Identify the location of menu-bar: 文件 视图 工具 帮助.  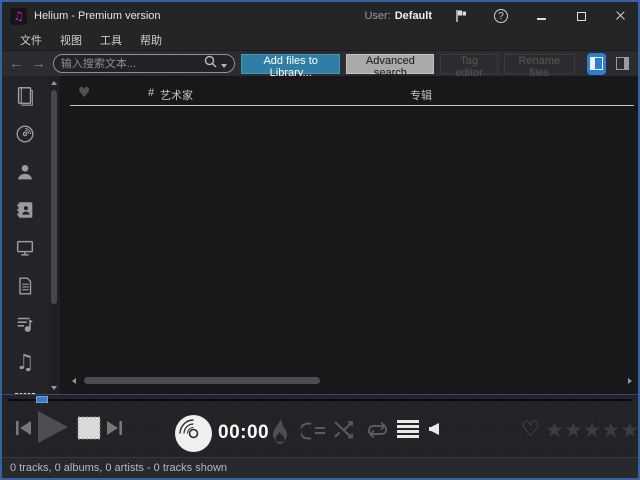
(320, 40).